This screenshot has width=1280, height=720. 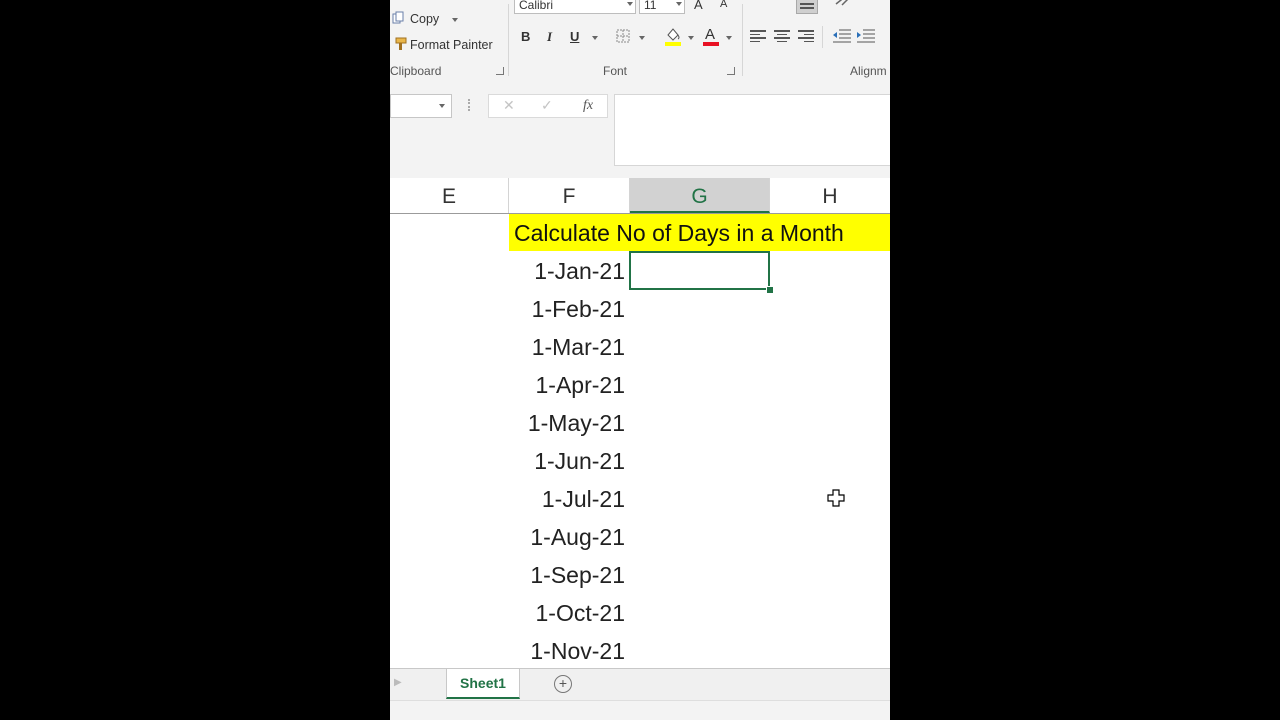 What do you see at coordinates (758, 36) in the screenshot?
I see `align-left-icon` at bounding box center [758, 36].